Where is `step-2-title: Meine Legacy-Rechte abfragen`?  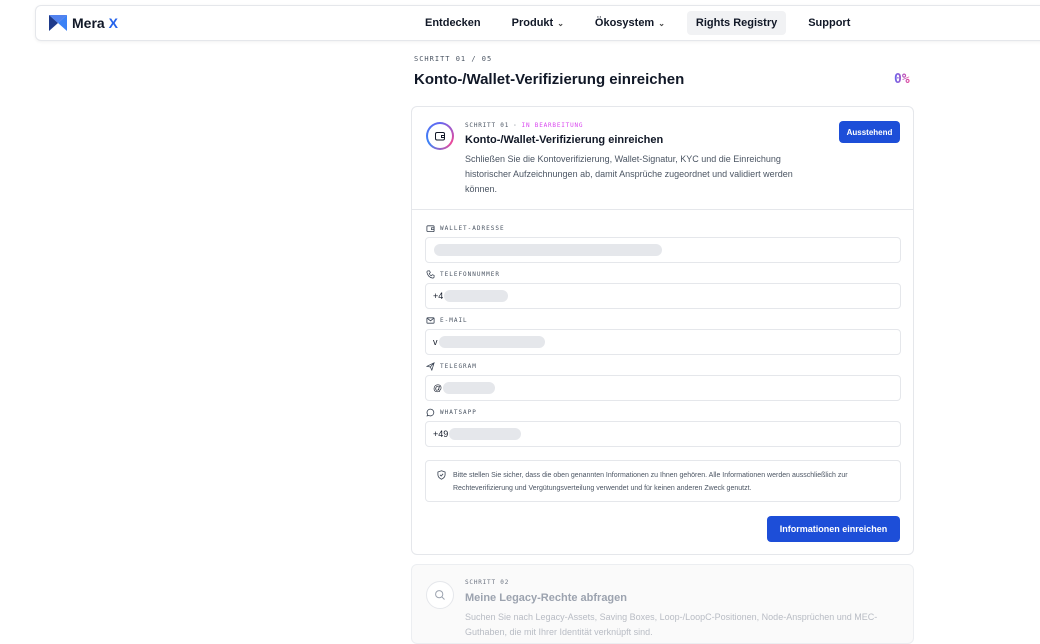
step-2-title: Meine Legacy-Rechte abfragen is located at coordinates (546, 598).